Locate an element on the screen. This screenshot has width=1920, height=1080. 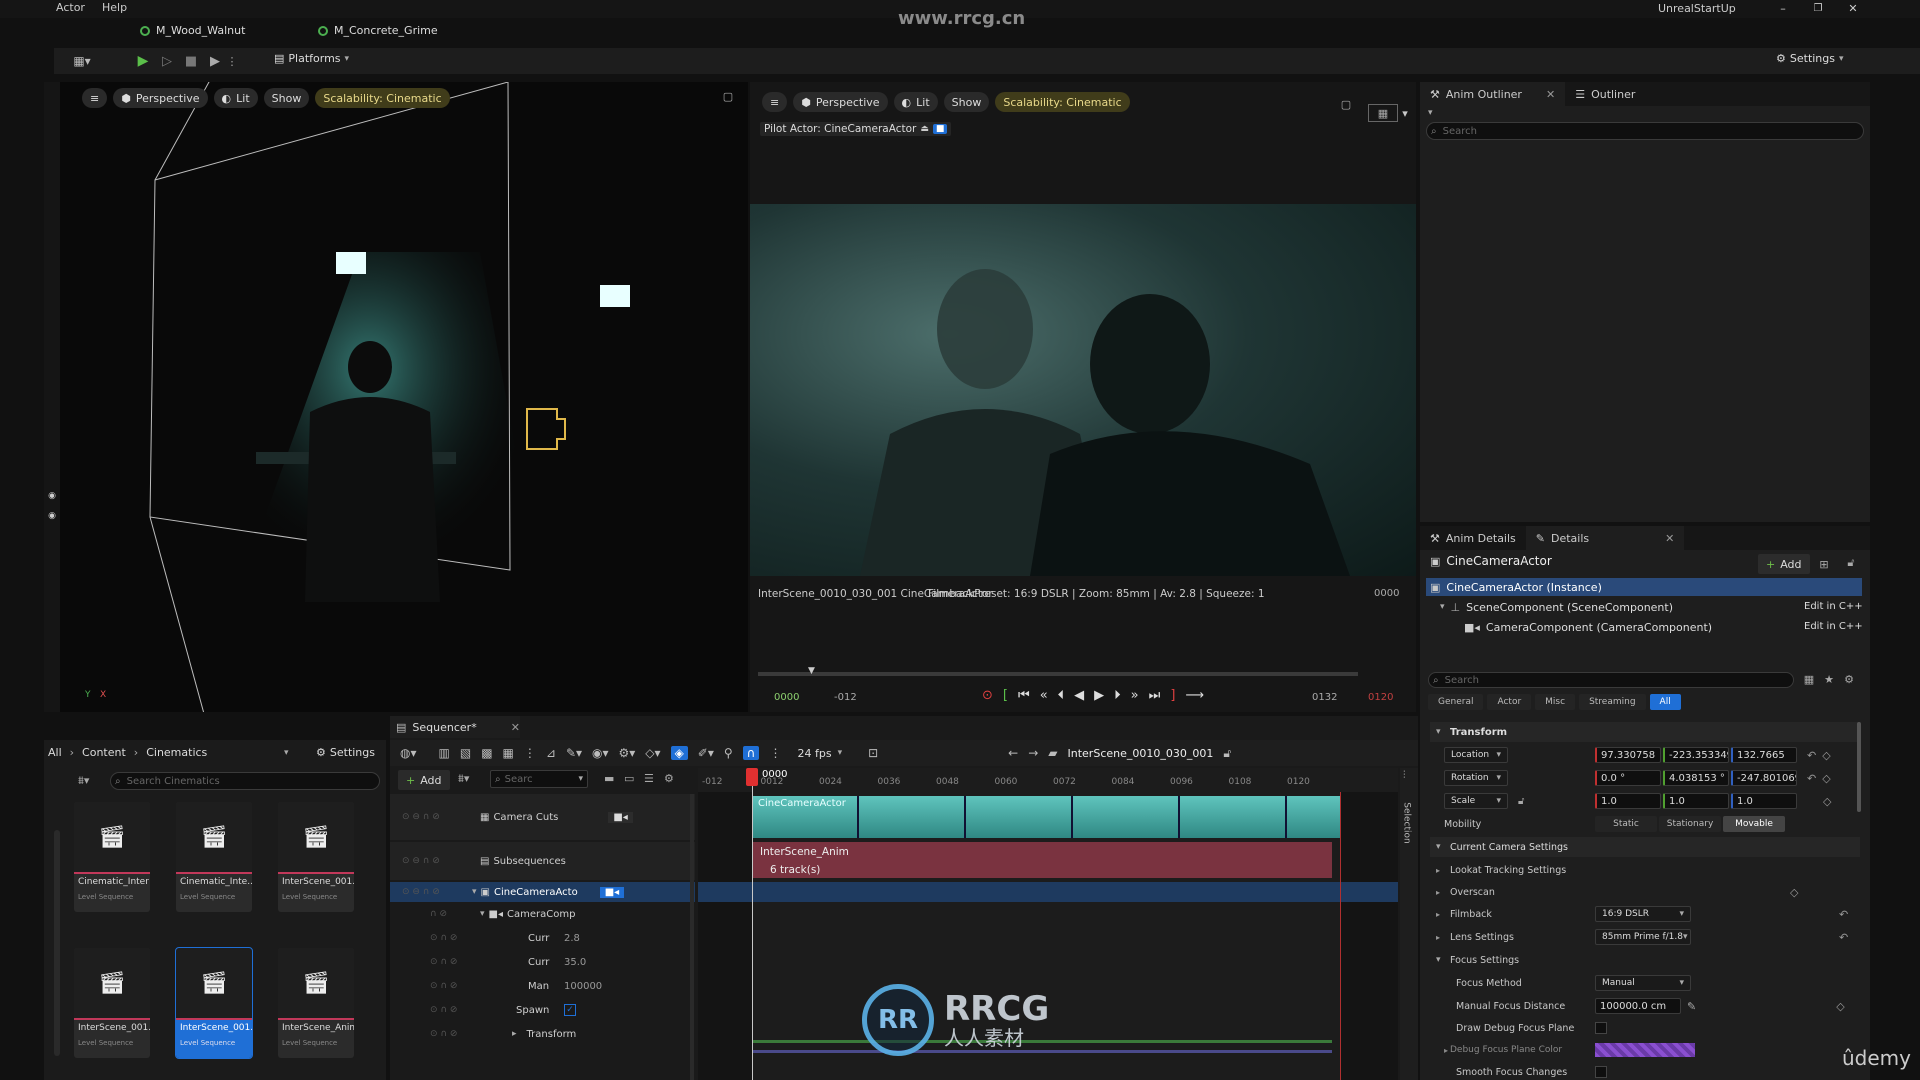
gear-icon: ⚙ is located at coordinates (1849, 679).